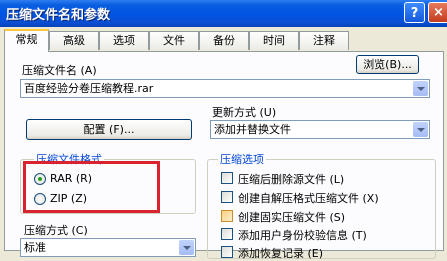 Image resolution: width=447 pixels, height=261 pixels. I want to click on archive-name-label: 压缩文件名 (A), so click(59, 70).